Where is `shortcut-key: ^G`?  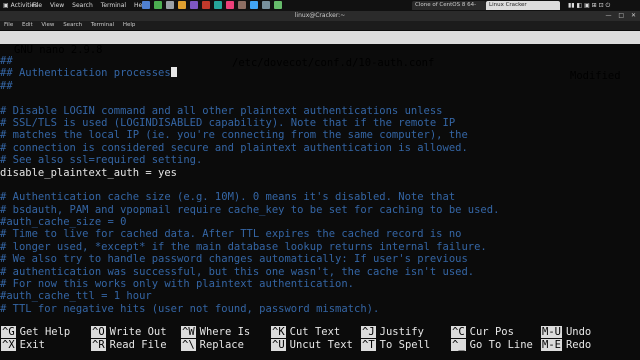 shortcut-key: ^G is located at coordinates (8, 332).